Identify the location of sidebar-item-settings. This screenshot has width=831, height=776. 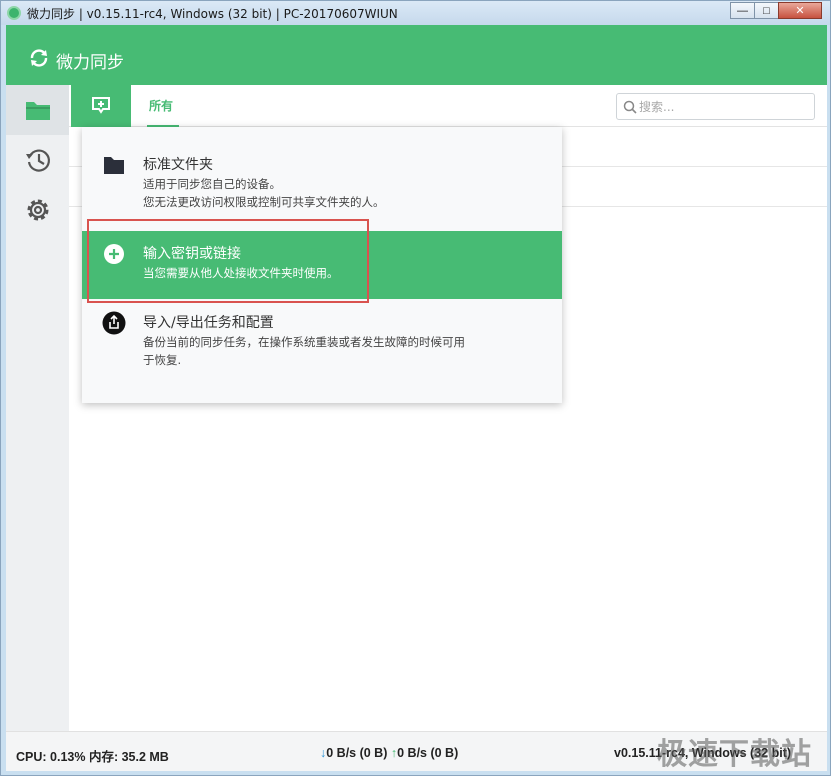
(37, 210).